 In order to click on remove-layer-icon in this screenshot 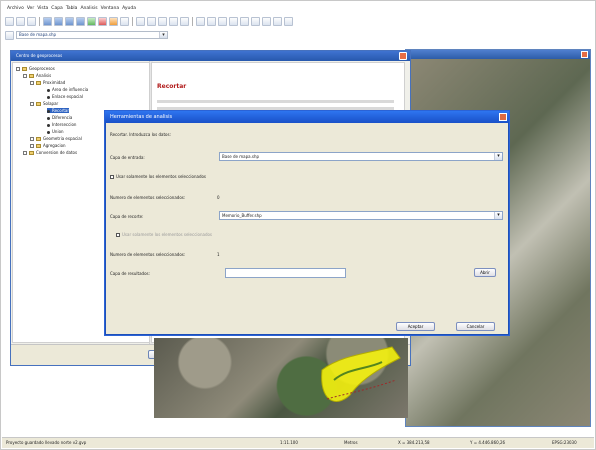, I will do `click(102, 21)`.